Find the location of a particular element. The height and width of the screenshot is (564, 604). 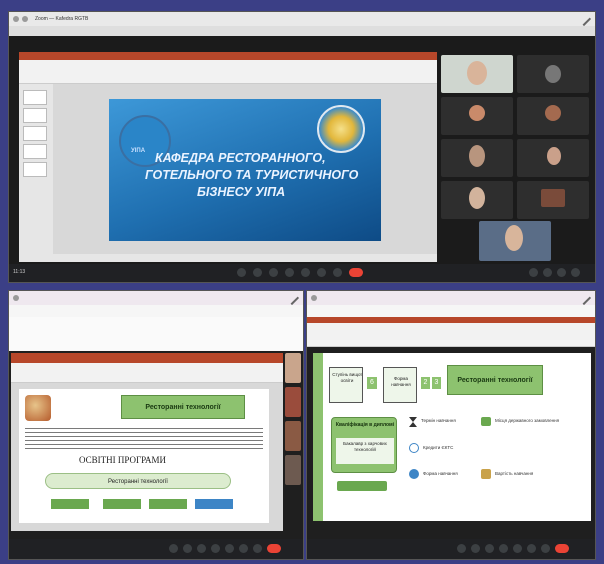

meeting-controls is located at coordinates (451, 549).